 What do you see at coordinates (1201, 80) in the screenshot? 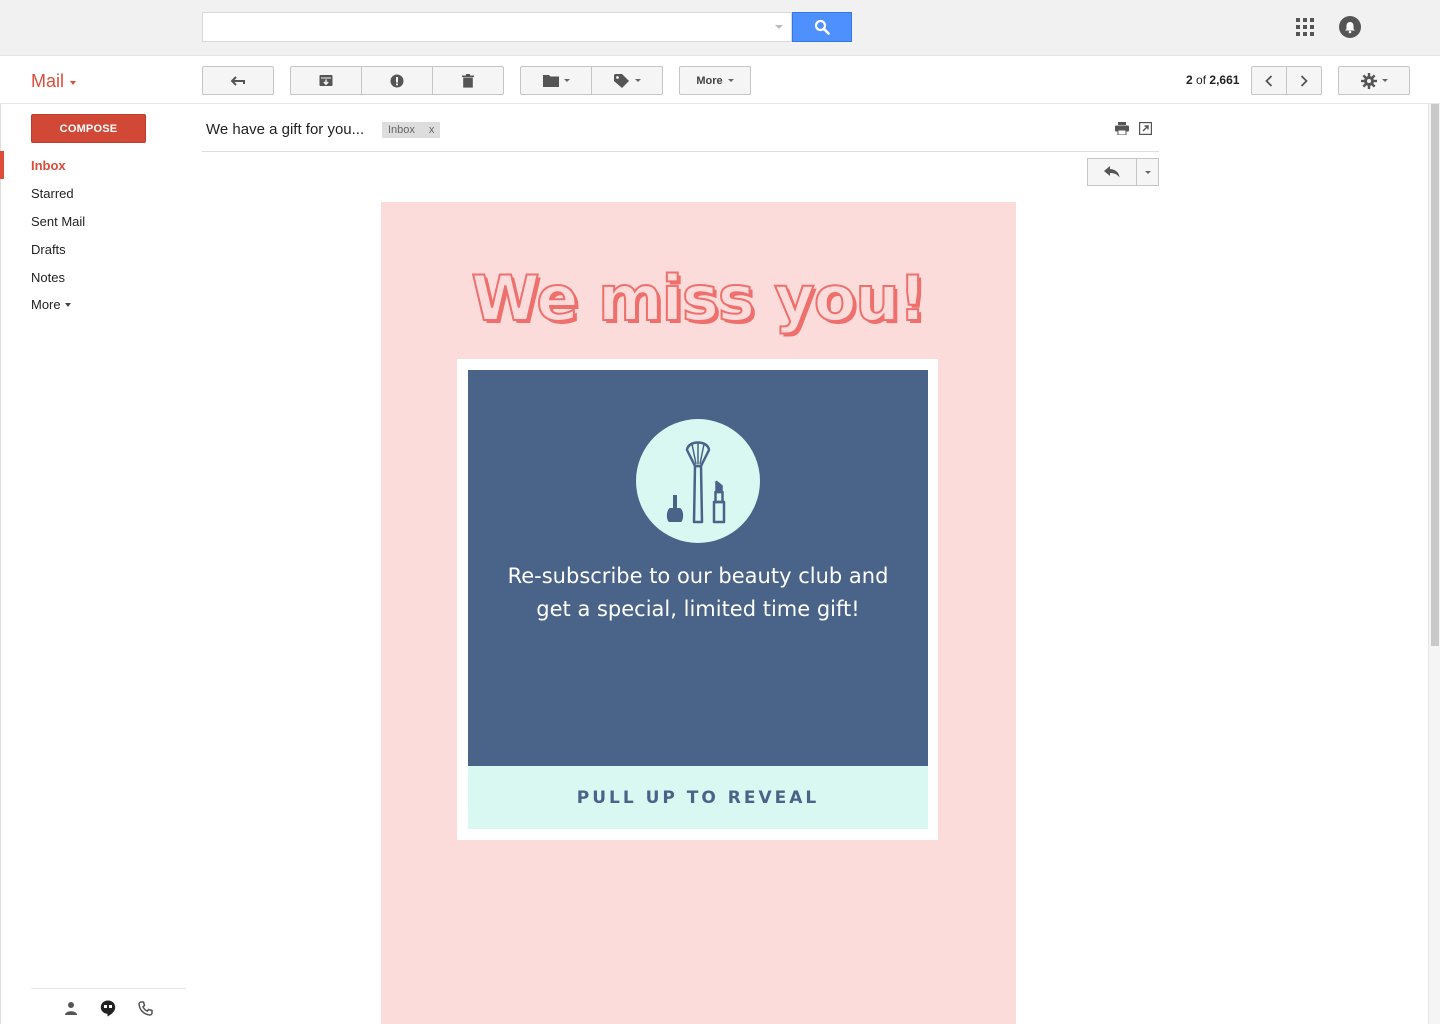
I see `pager-of: of` at bounding box center [1201, 80].